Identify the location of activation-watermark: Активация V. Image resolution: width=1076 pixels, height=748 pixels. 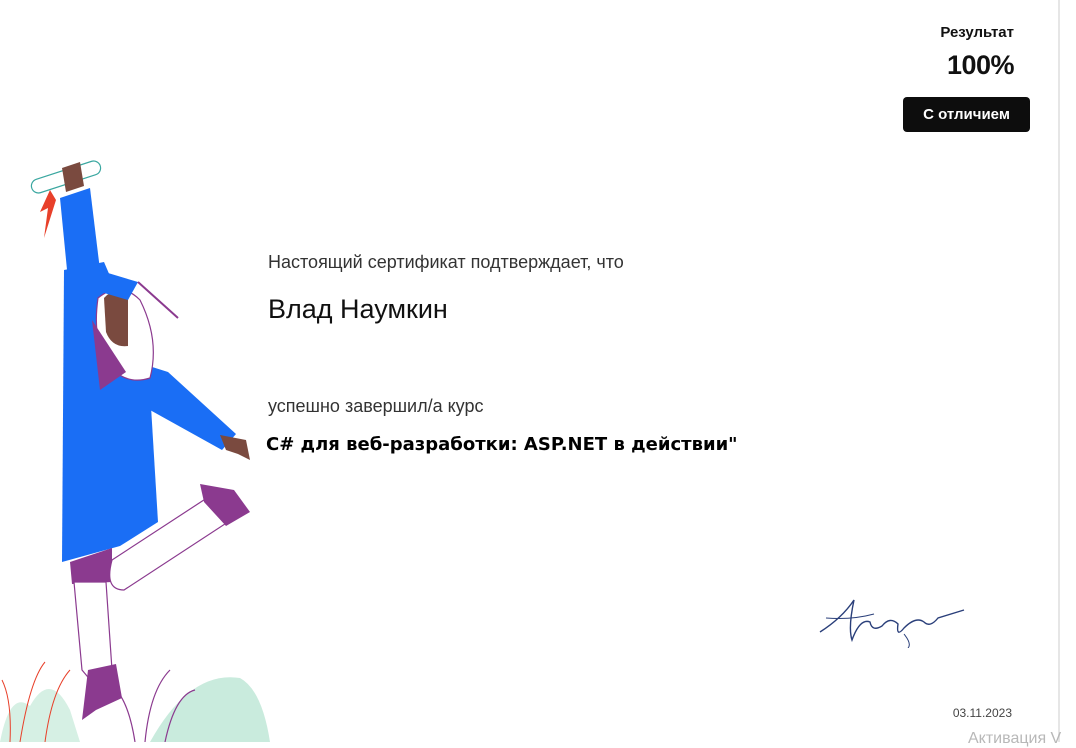
(1015, 738).